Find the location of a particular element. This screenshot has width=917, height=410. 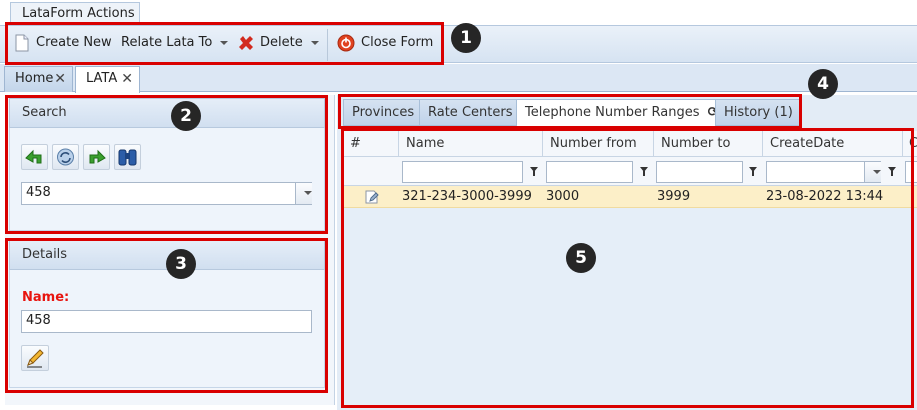

annotation-badge-1: 1 is located at coordinates (466, 38).